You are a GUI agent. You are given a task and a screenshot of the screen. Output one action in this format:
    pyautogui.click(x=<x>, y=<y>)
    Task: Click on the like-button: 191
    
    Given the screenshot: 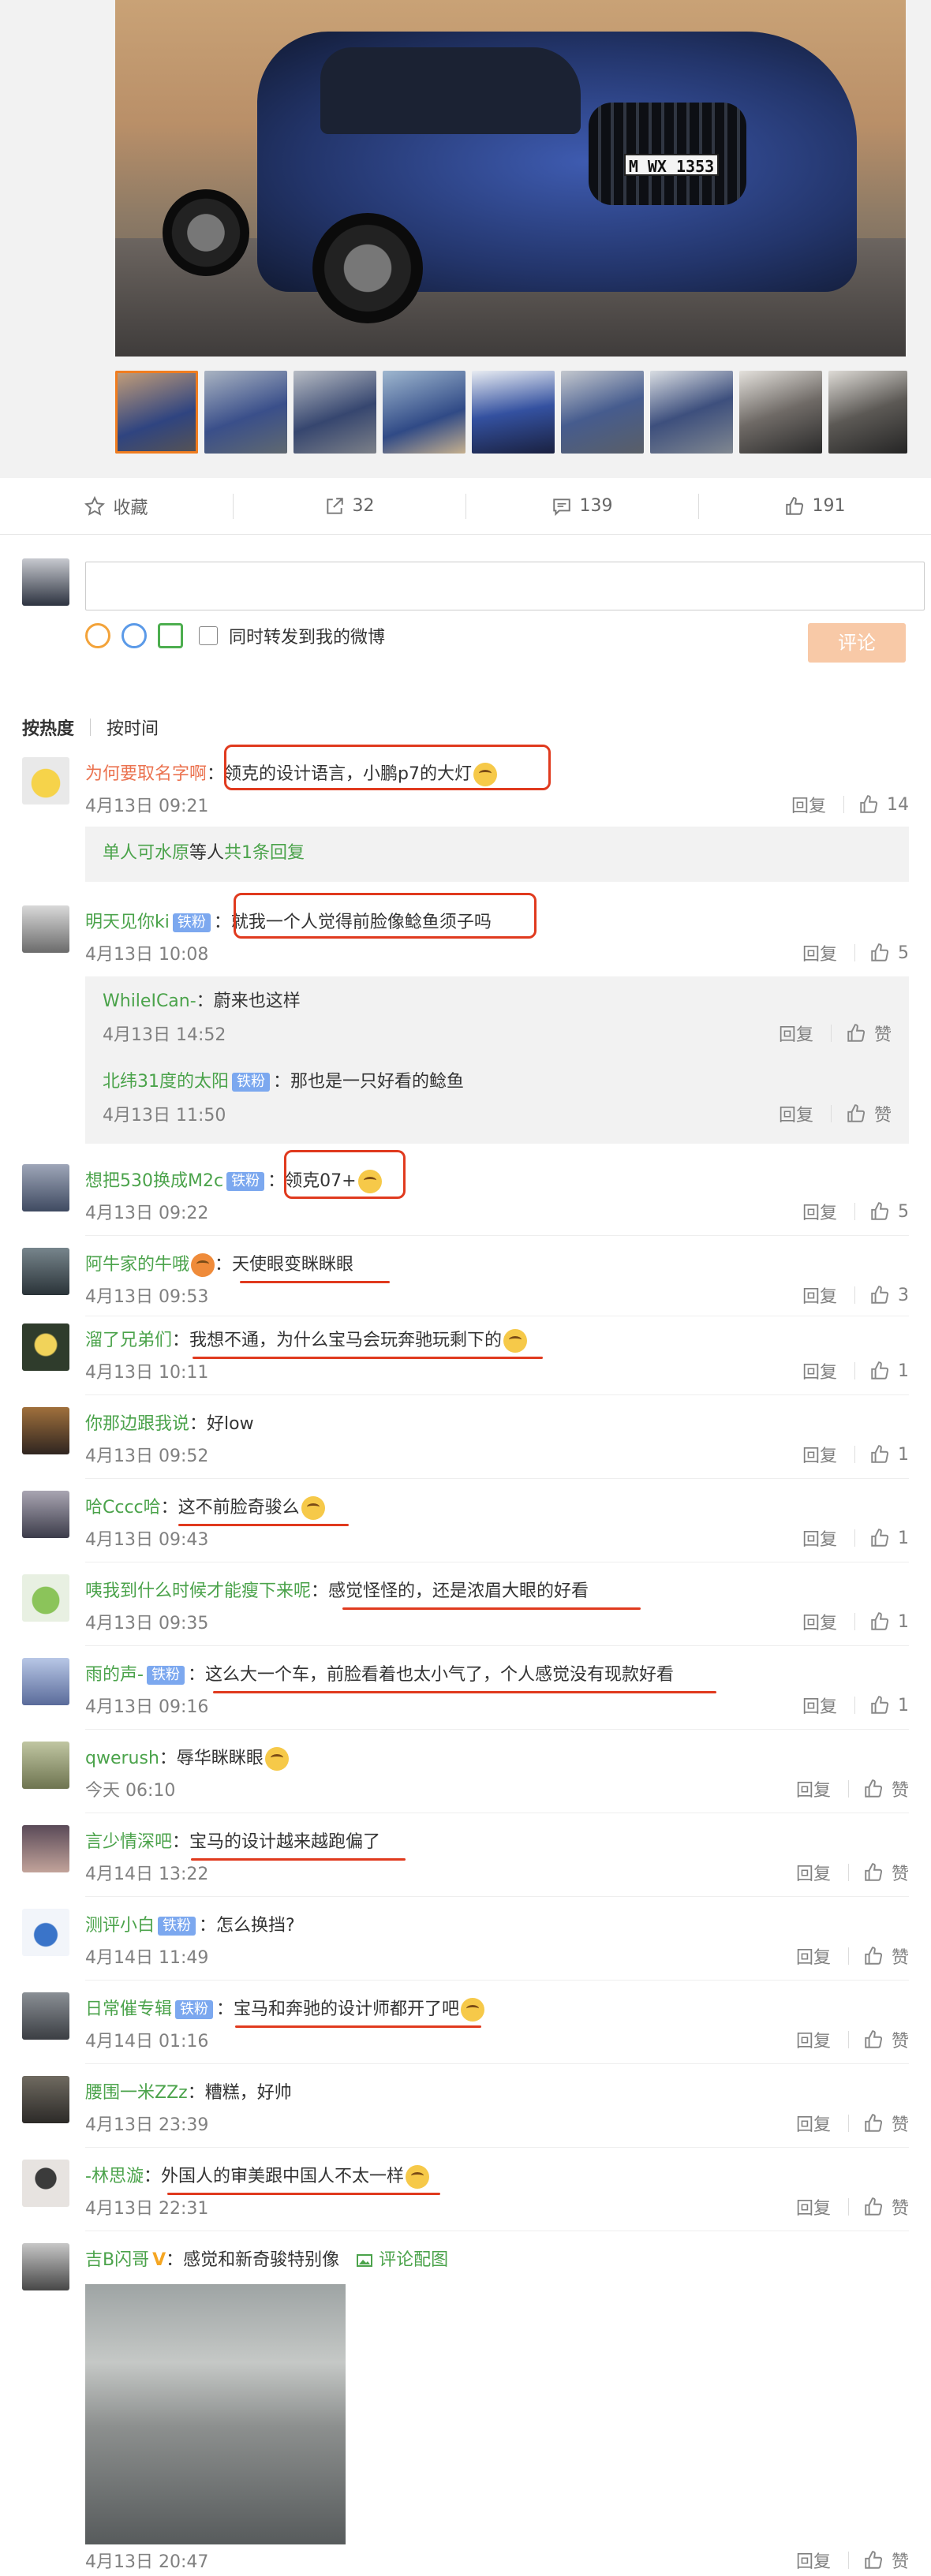 What is the action you would take?
    pyautogui.click(x=814, y=506)
    